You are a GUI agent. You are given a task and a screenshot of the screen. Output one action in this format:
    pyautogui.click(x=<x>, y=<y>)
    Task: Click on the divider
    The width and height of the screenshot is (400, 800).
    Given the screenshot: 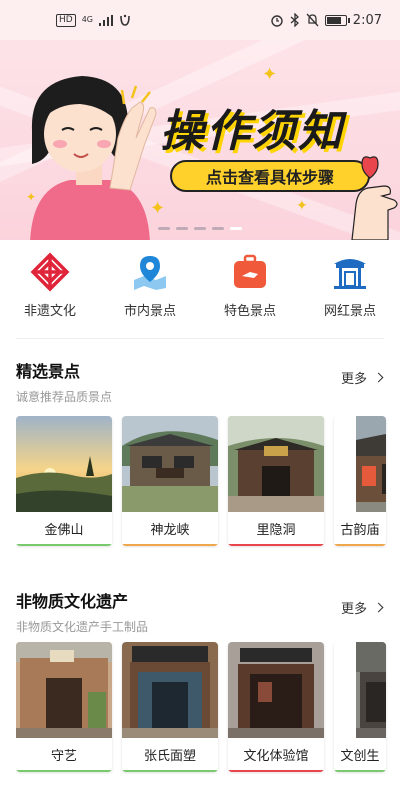 What is the action you would take?
    pyautogui.click(x=200, y=338)
    